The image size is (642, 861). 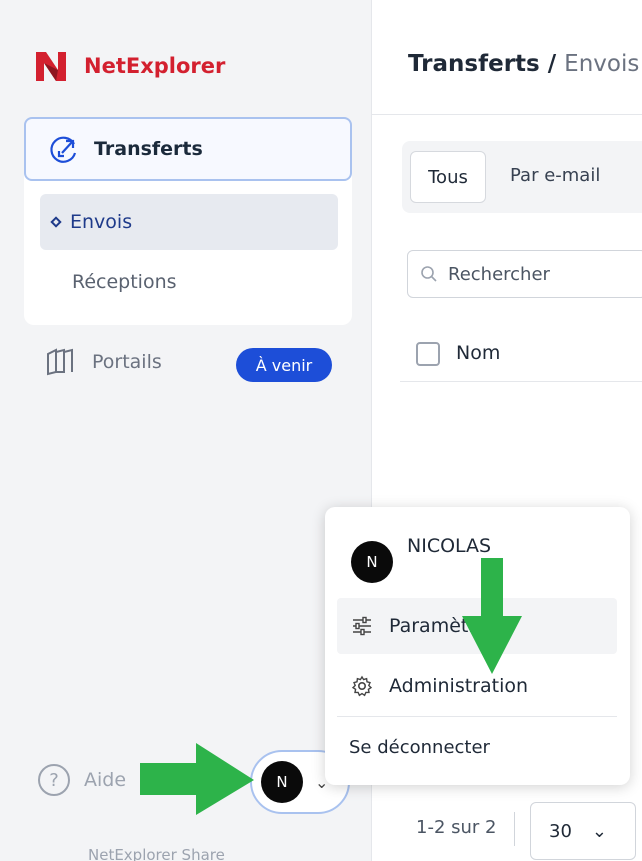 What do you see at coordinates (54, 780) in the screenshot?
I see `help-icon: ?` at bounding box center [54, 780].